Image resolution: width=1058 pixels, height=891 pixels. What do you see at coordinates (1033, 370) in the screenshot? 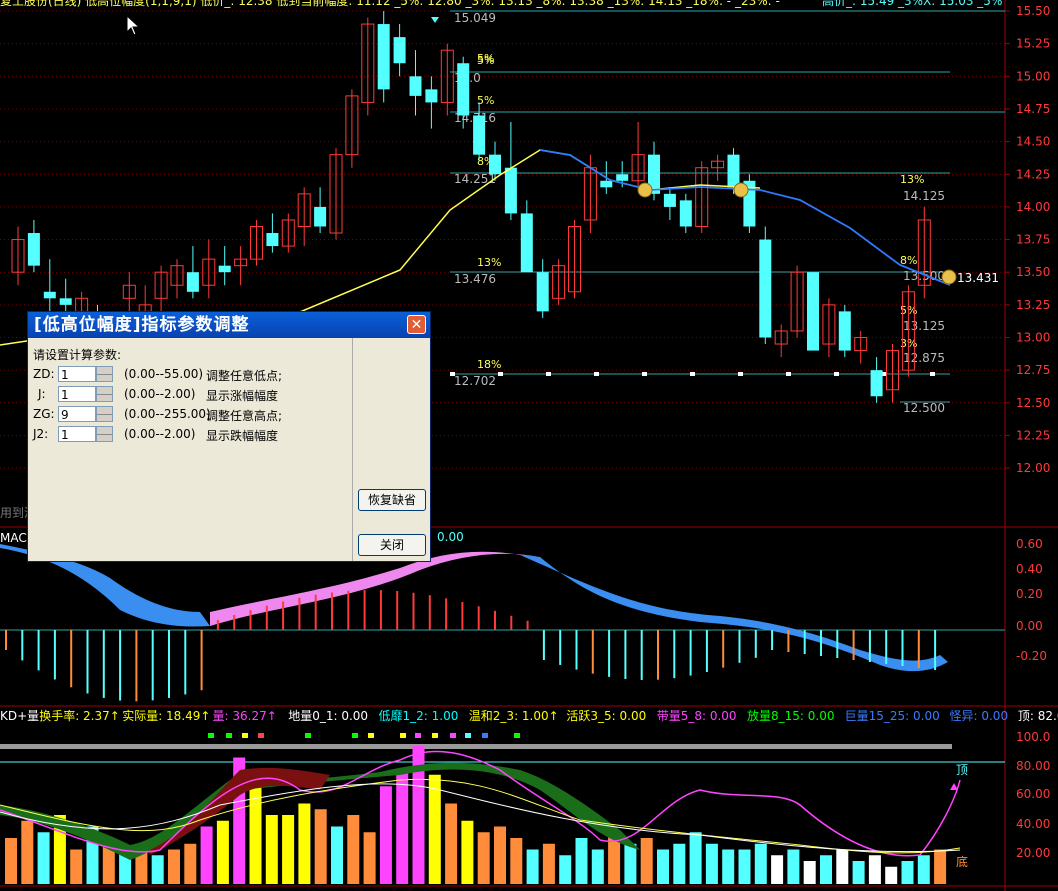
I see `price-tick-label: 12.75` at bounding box center [1033, 370].